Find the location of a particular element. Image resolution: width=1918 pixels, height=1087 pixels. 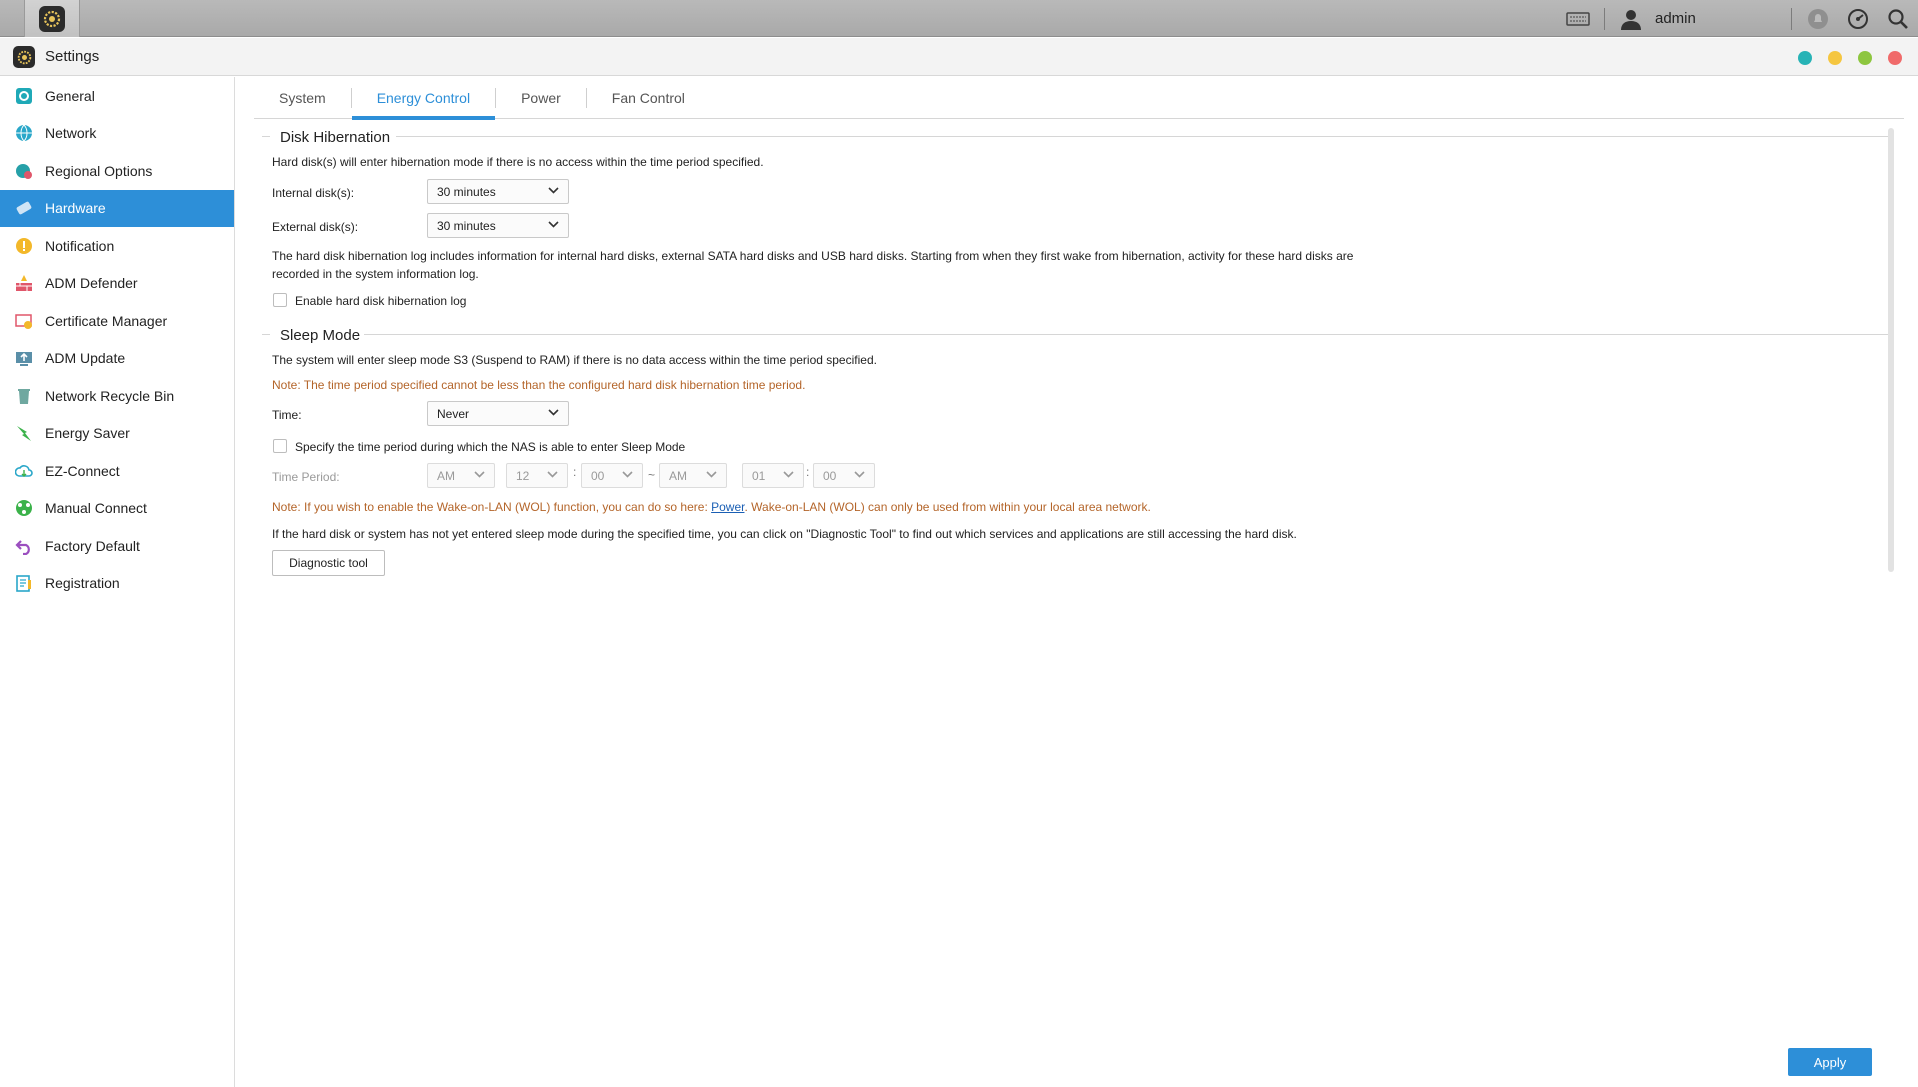

window-titlebar: Settings is located at coordinates (959, 57).